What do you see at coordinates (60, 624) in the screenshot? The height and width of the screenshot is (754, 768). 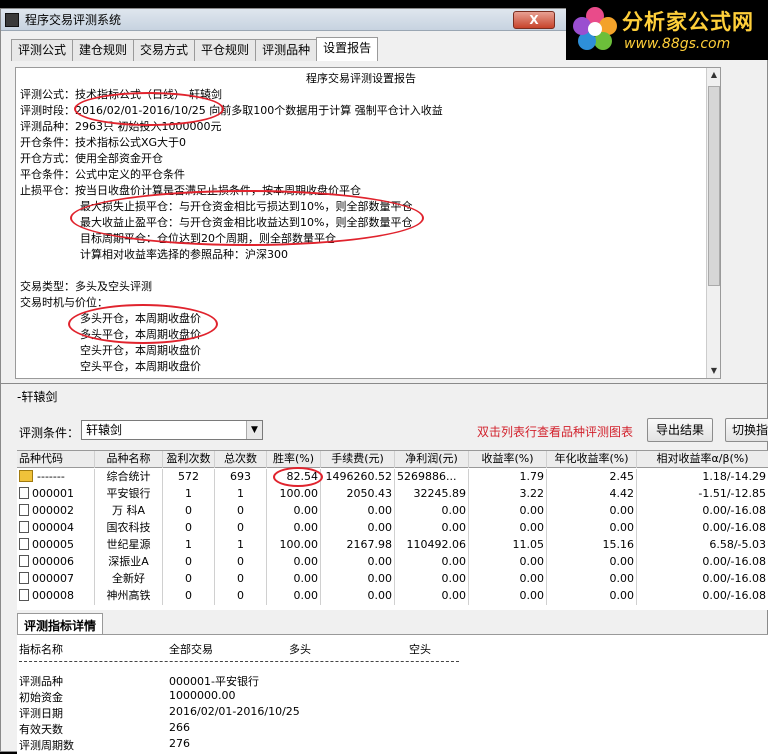 I see `tab-indicator-details: 评测指标详情` at bounding box center [60, 624].